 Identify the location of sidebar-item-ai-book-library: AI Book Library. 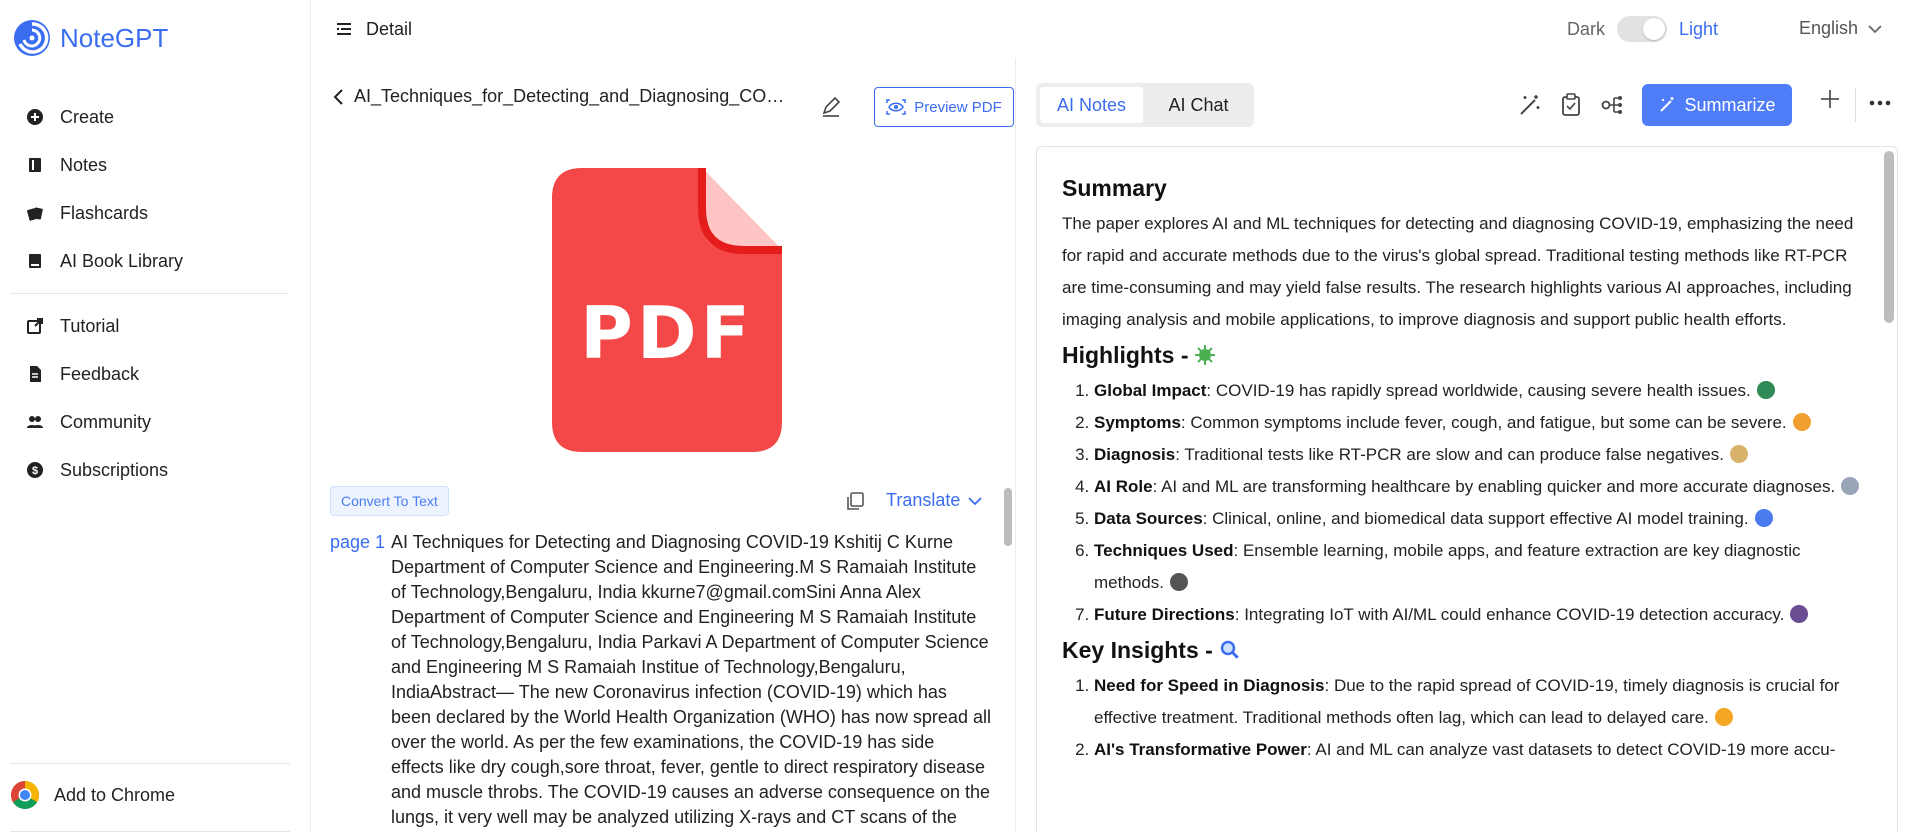
(155, 261).